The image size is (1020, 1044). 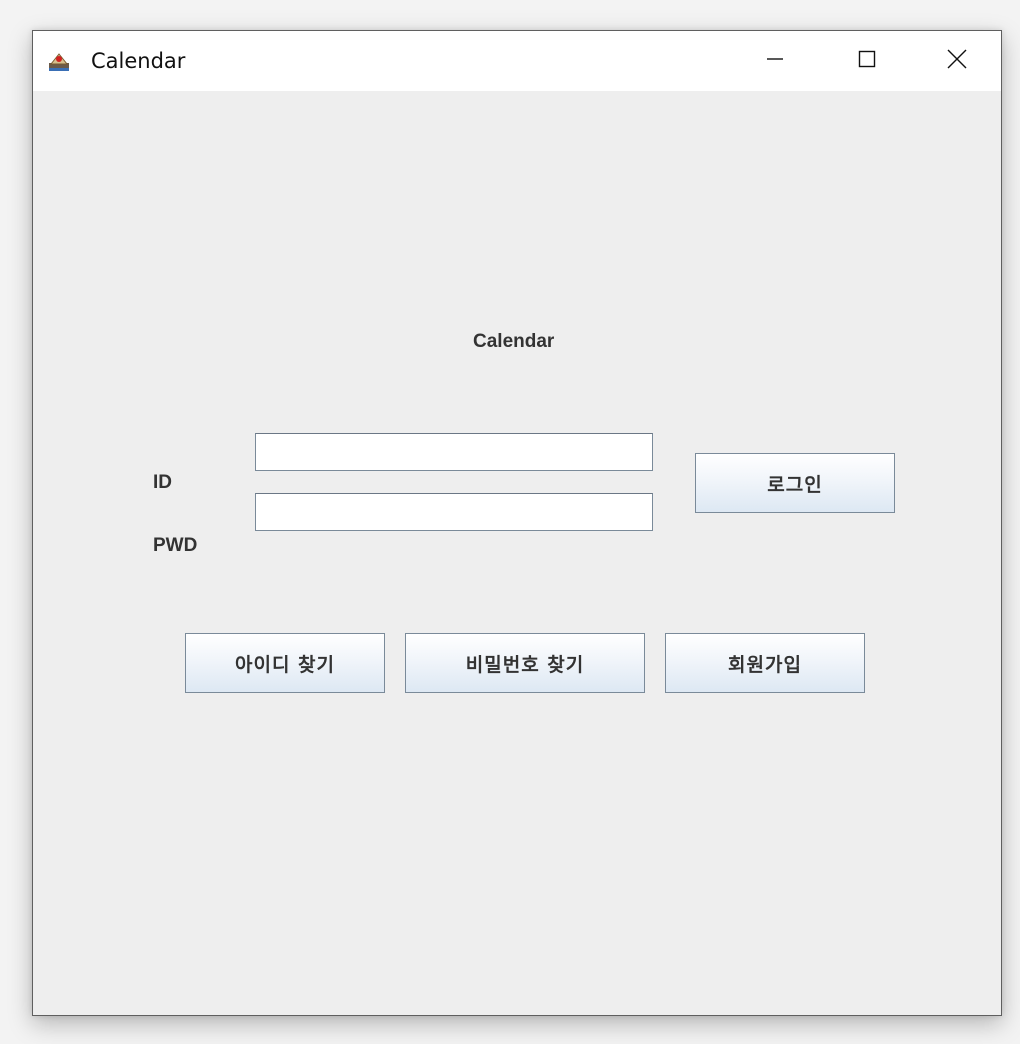 I want to click on id-input, so click(x=454, y=452).